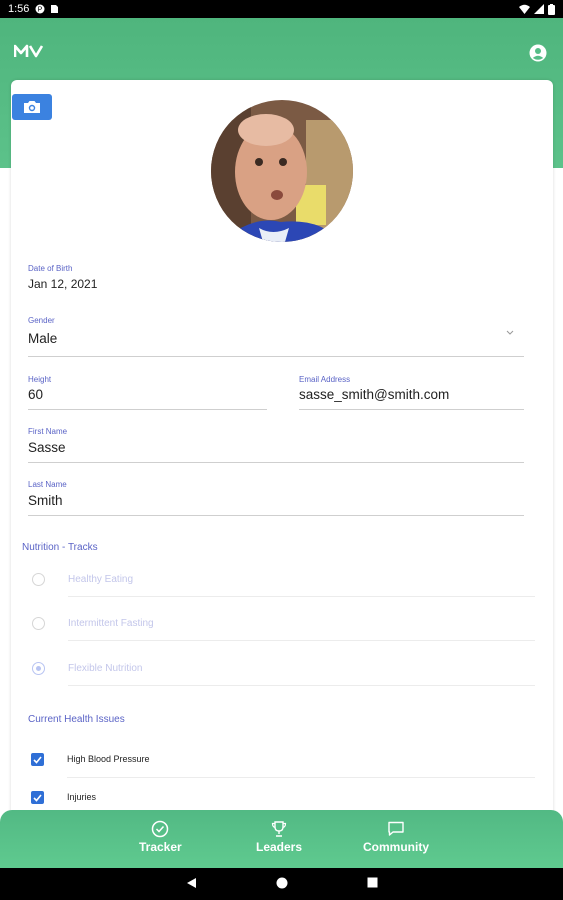  Describe the element at coordinates (372, 882) in the screenshot. I see `recents-icon` at that location.